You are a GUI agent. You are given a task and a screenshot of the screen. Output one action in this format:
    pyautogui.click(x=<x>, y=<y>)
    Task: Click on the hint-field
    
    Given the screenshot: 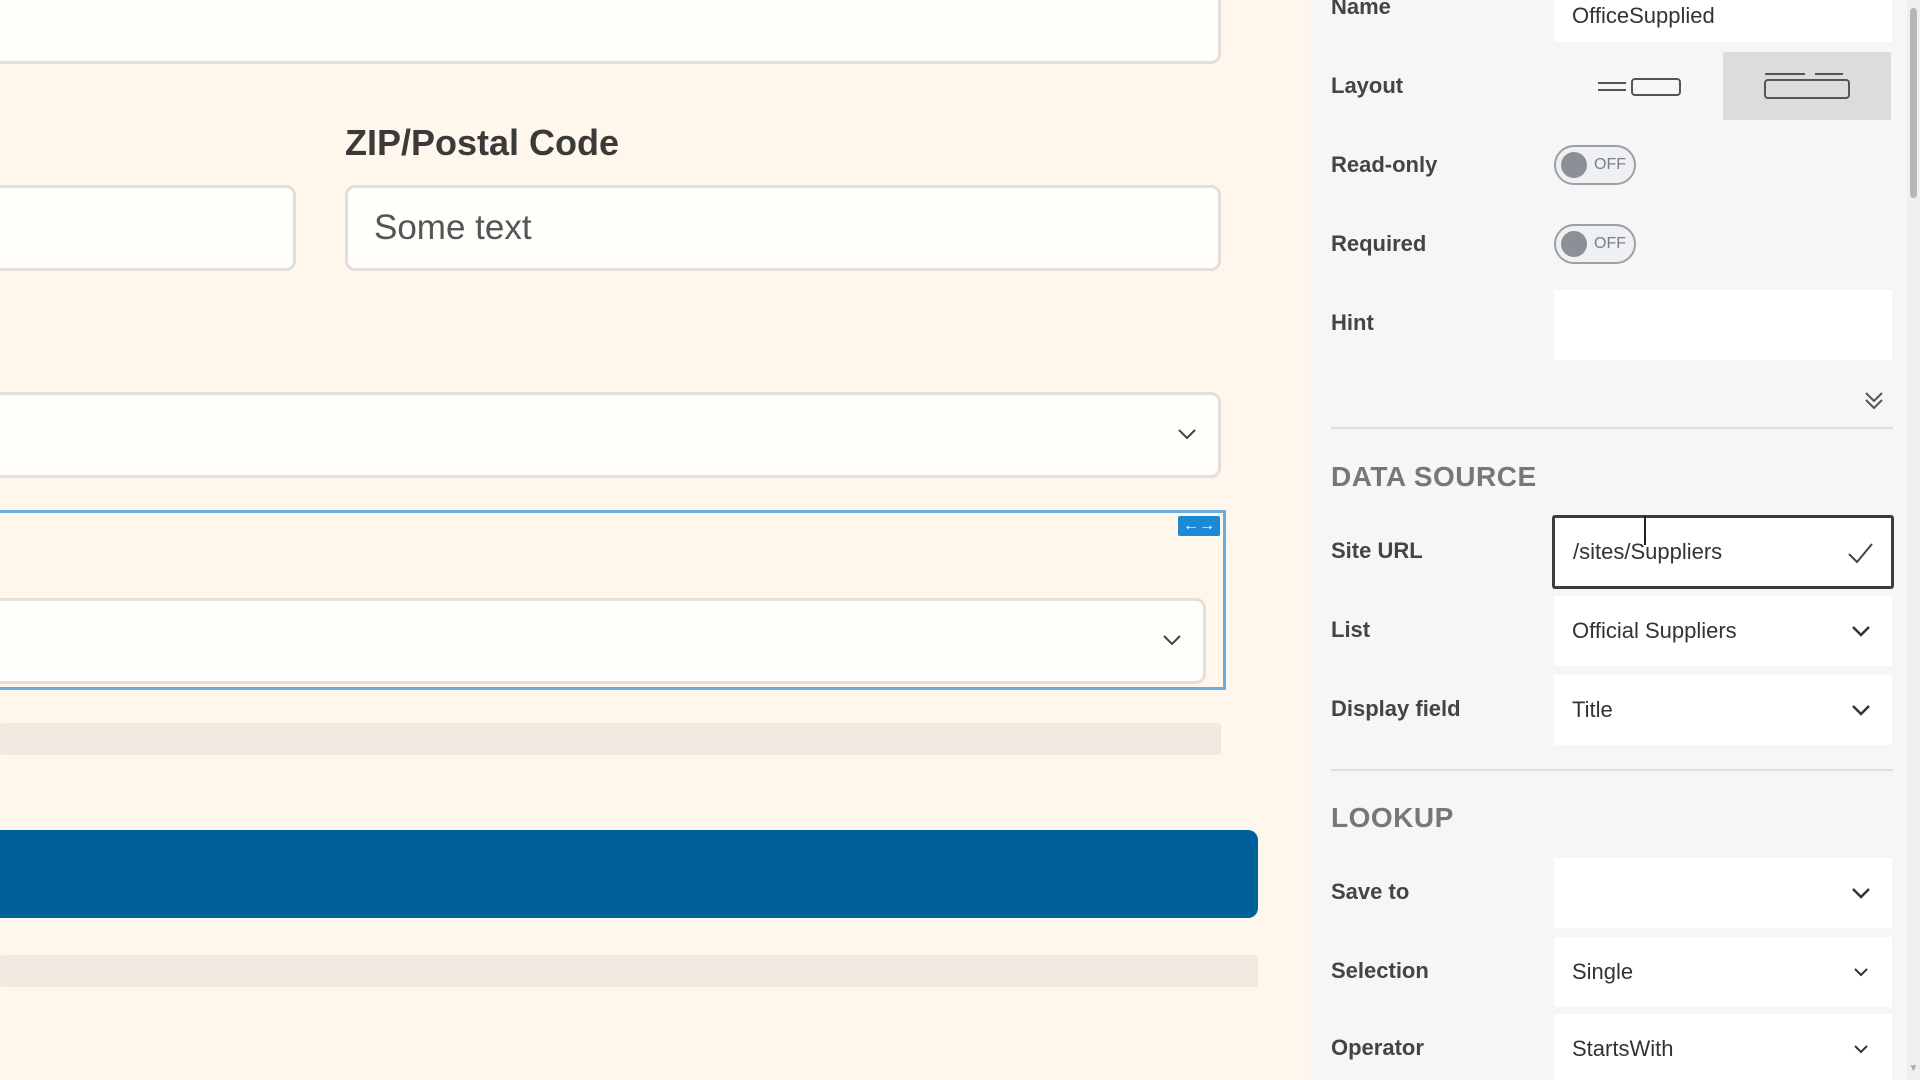 What is the action you would take?
    pyautogui.click(x=1723, y=325)
    